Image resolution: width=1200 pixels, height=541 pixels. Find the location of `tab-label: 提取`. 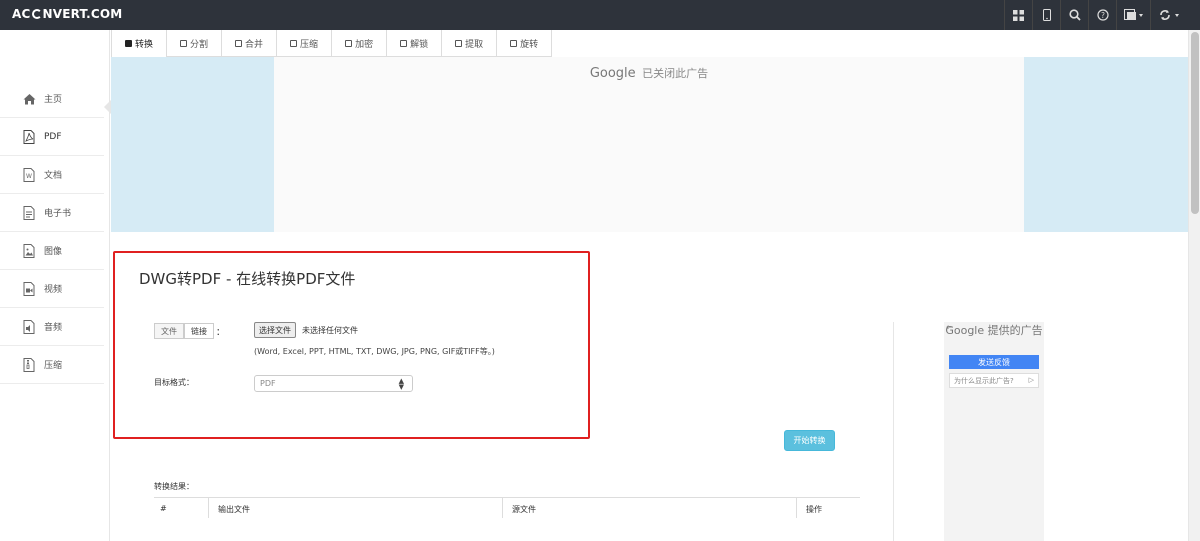

tab-label: 提取 is located at coordinates (474, 45).